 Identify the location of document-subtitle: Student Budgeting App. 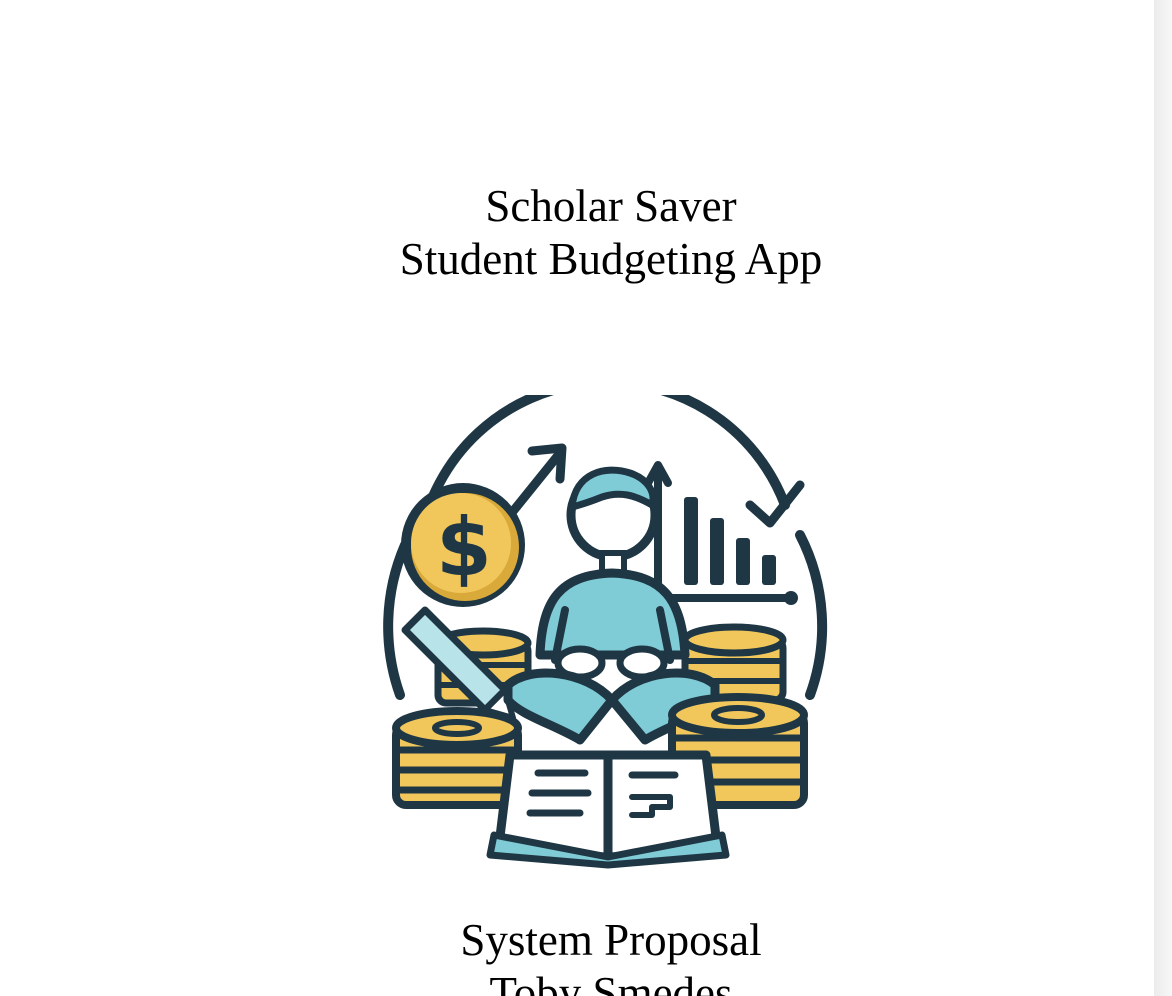
(611, 259).